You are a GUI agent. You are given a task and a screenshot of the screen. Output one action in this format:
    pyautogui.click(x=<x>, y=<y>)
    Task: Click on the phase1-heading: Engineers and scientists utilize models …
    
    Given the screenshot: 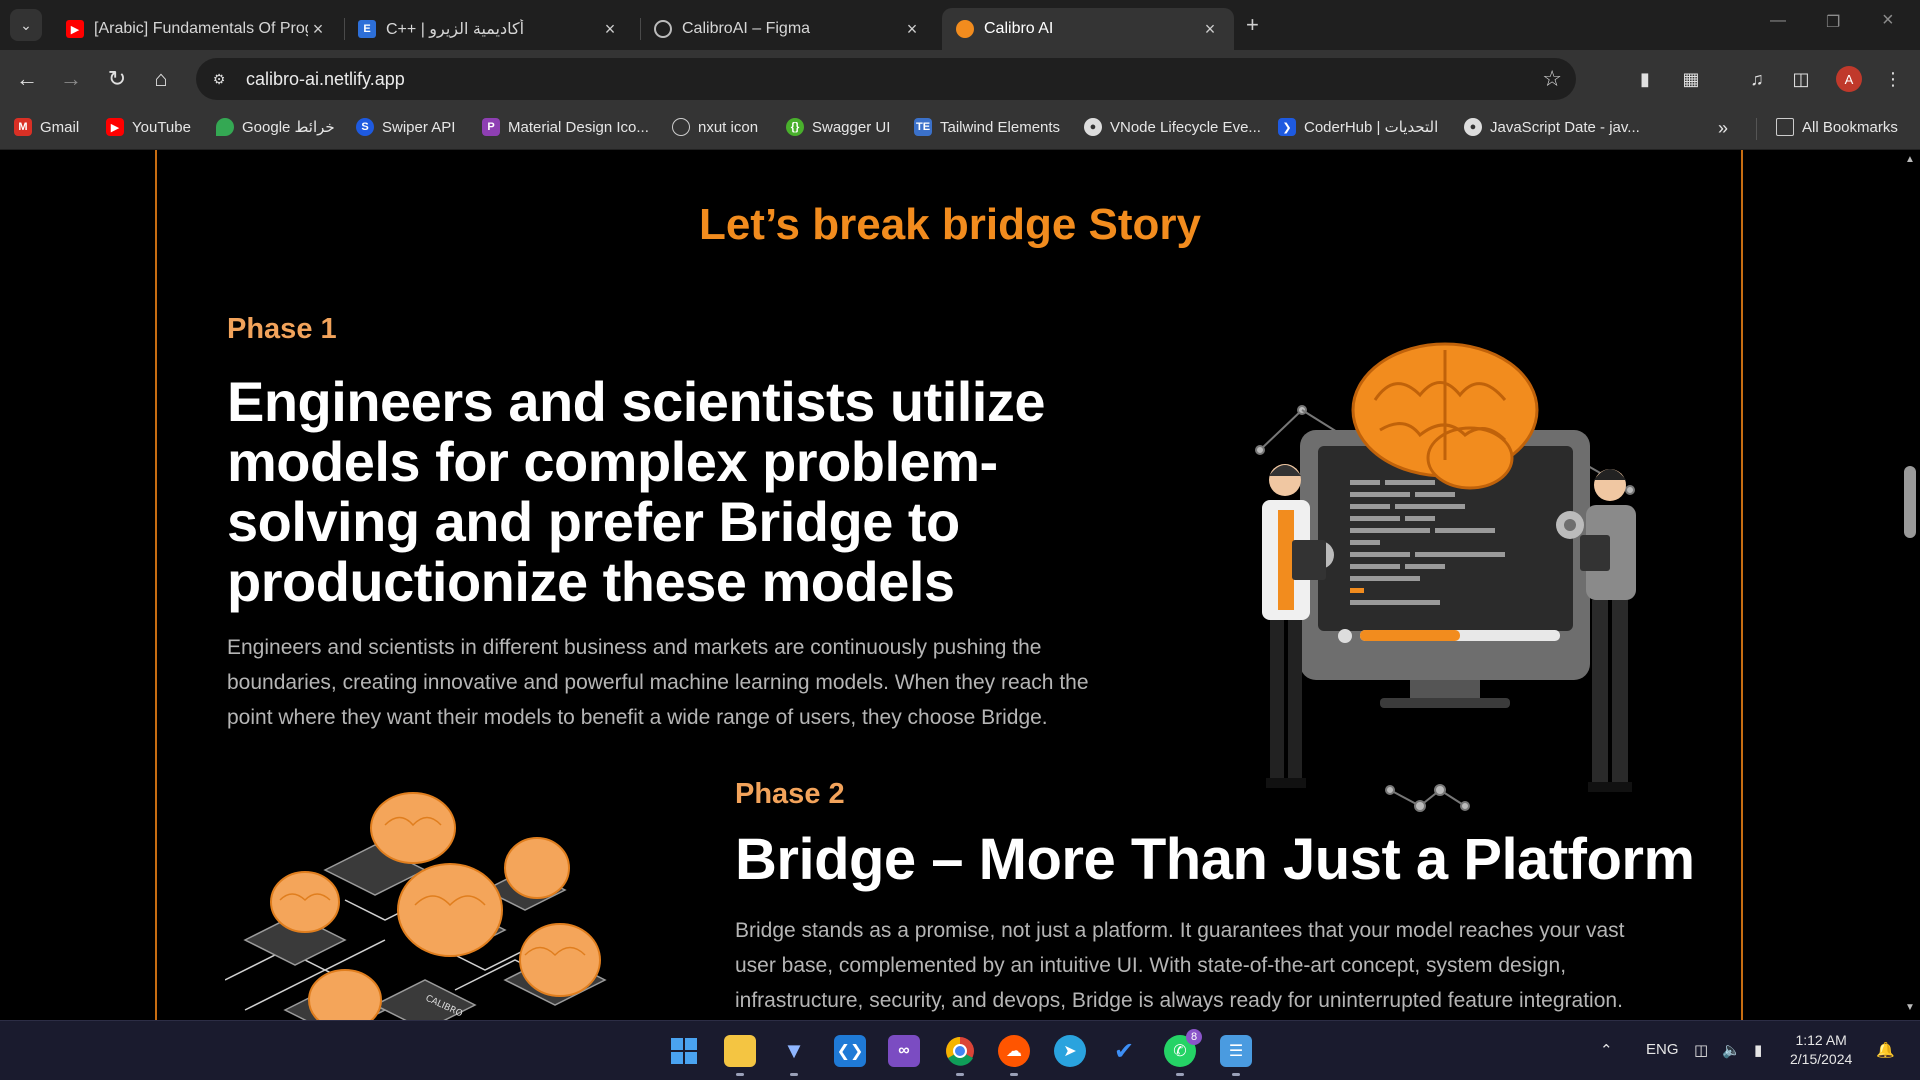 What is the action you would take?
    pyautogui.click(x=677, y=492)
    